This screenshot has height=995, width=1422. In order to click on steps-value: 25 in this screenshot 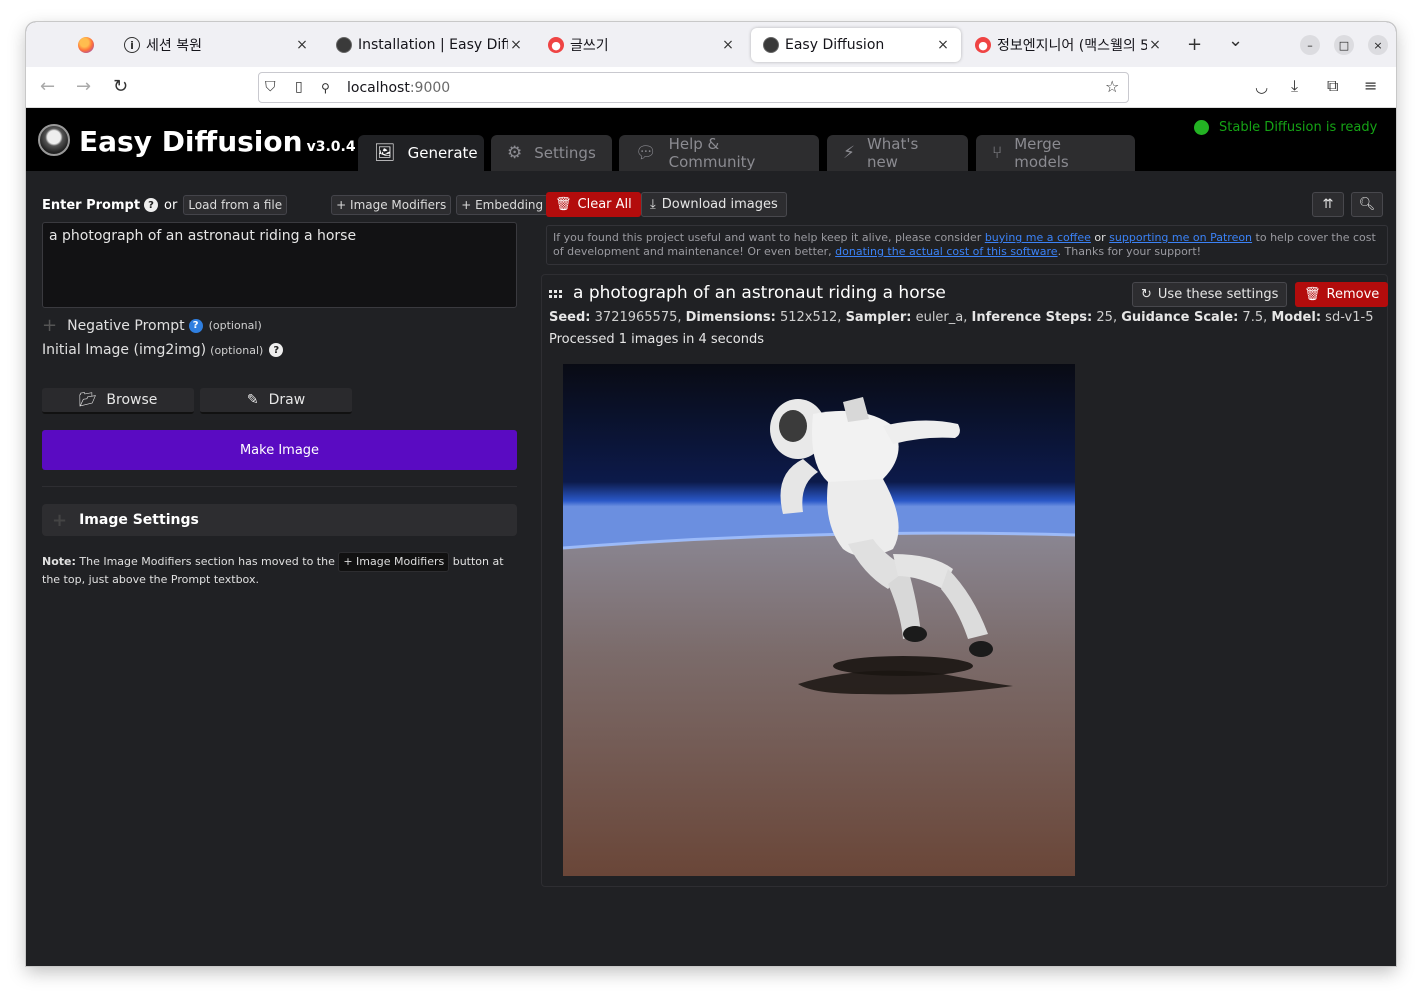, I will do `click(1104, 317)`.